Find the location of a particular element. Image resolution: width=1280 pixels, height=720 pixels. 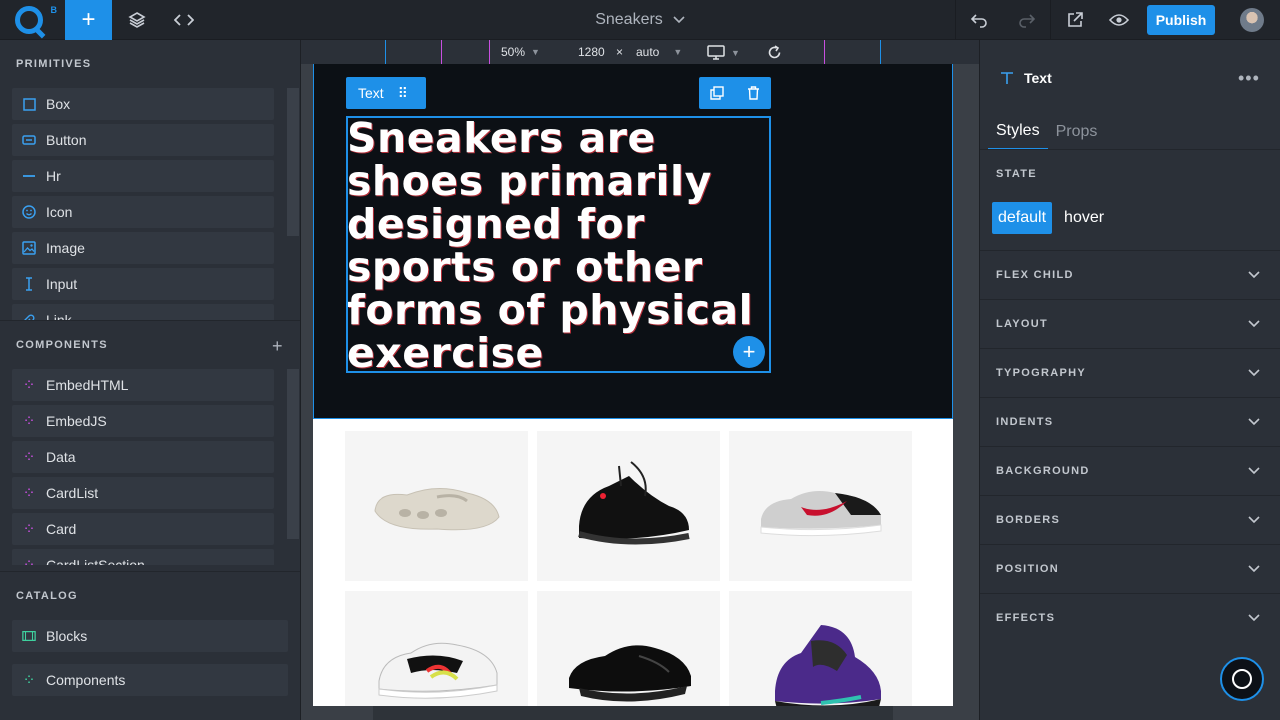

catalog-title: CATALOG is located at coordinates (47, 596).